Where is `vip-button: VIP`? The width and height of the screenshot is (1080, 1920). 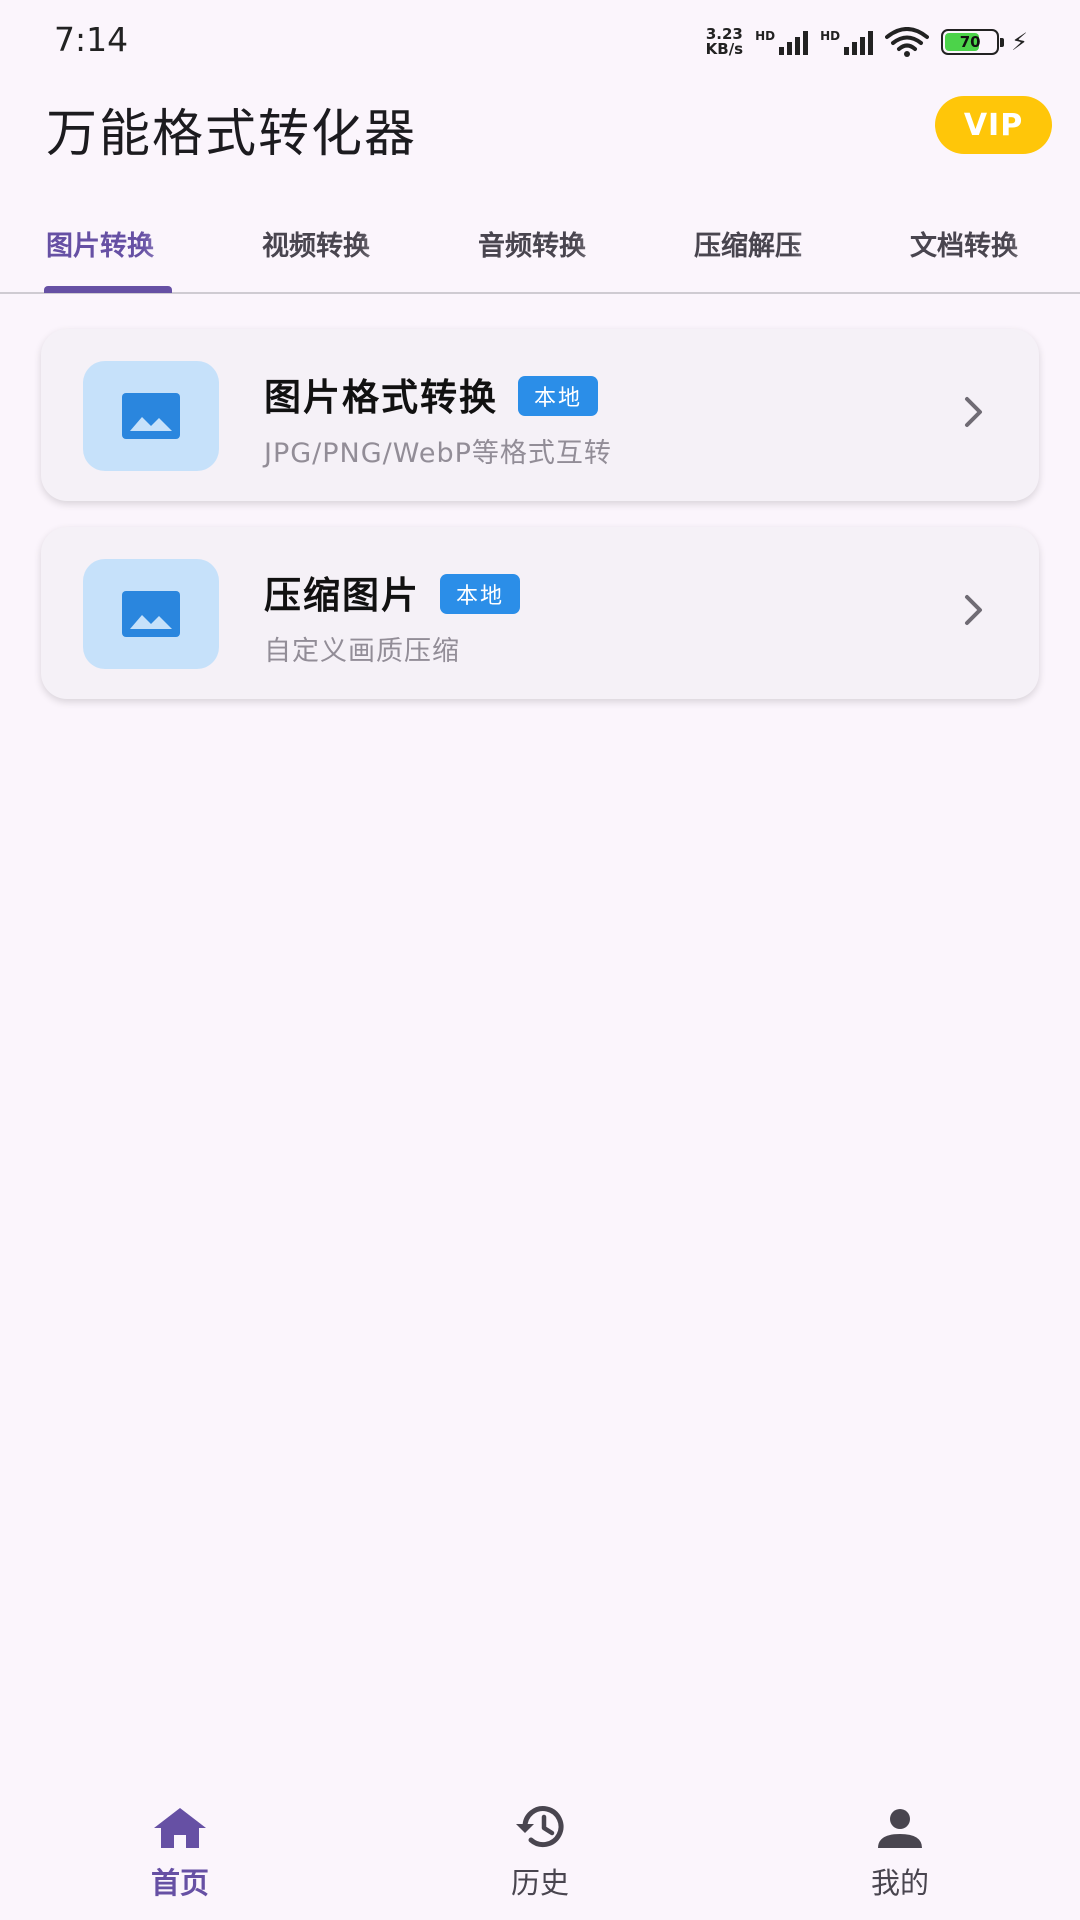 vip-button: VIP is located at coordinates (993, 125).